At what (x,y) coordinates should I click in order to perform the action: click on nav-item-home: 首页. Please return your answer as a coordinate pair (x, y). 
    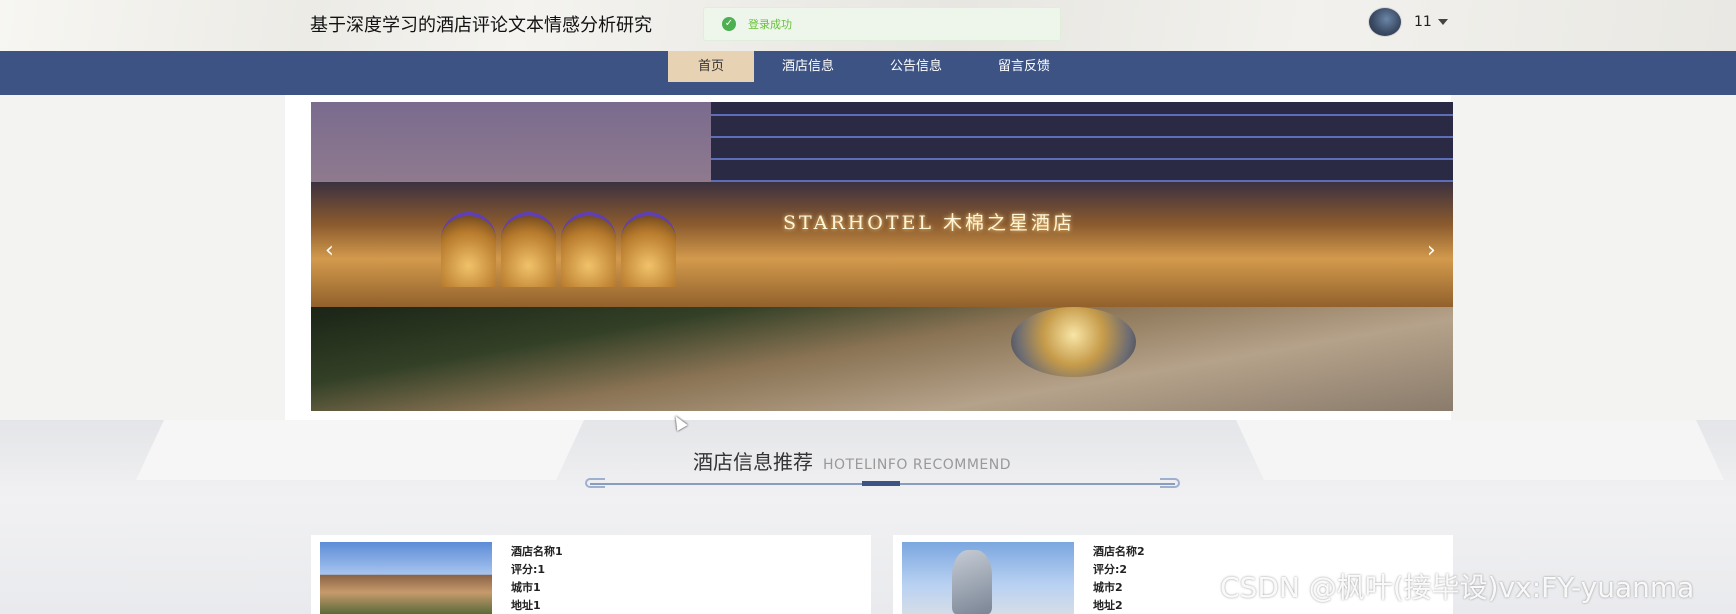
    Looking at the image, I should click on (711, 66).